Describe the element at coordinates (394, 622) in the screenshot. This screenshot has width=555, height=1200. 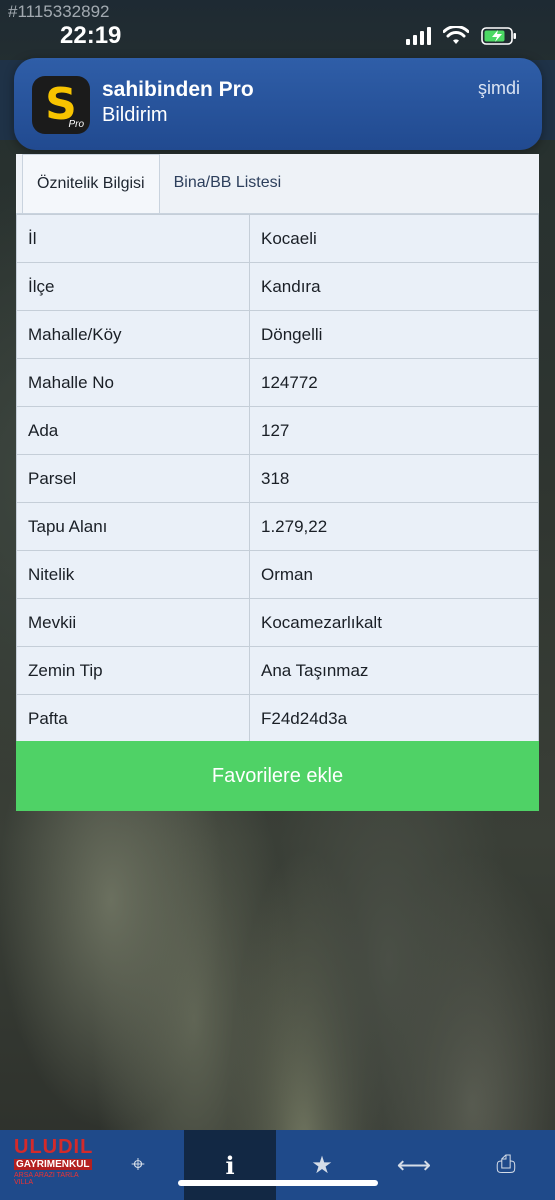
I see `attribute-value: Kocamezarlıkalt` at that location.